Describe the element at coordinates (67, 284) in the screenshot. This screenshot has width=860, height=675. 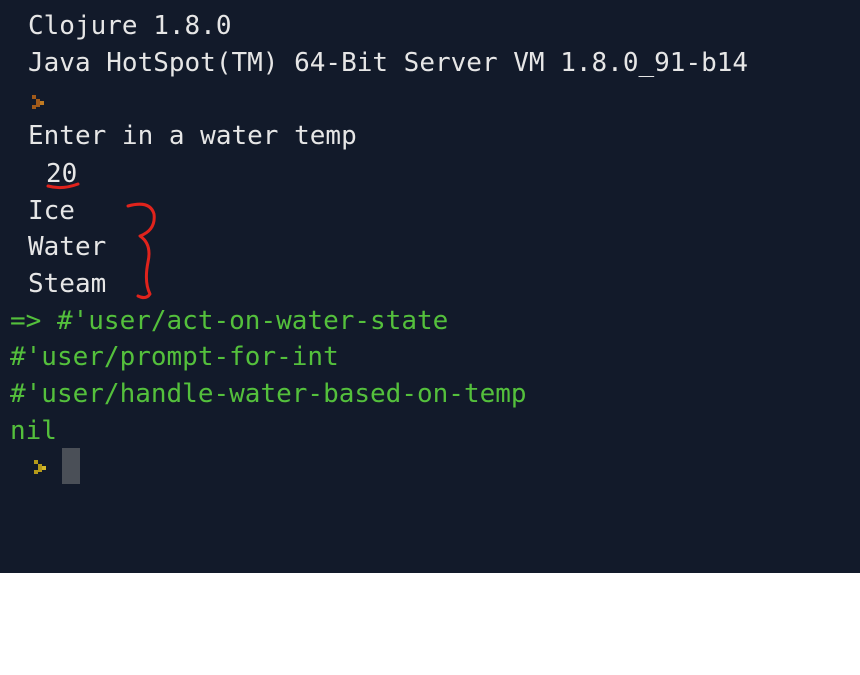
I see `output-line-steam: Steam` at that location.